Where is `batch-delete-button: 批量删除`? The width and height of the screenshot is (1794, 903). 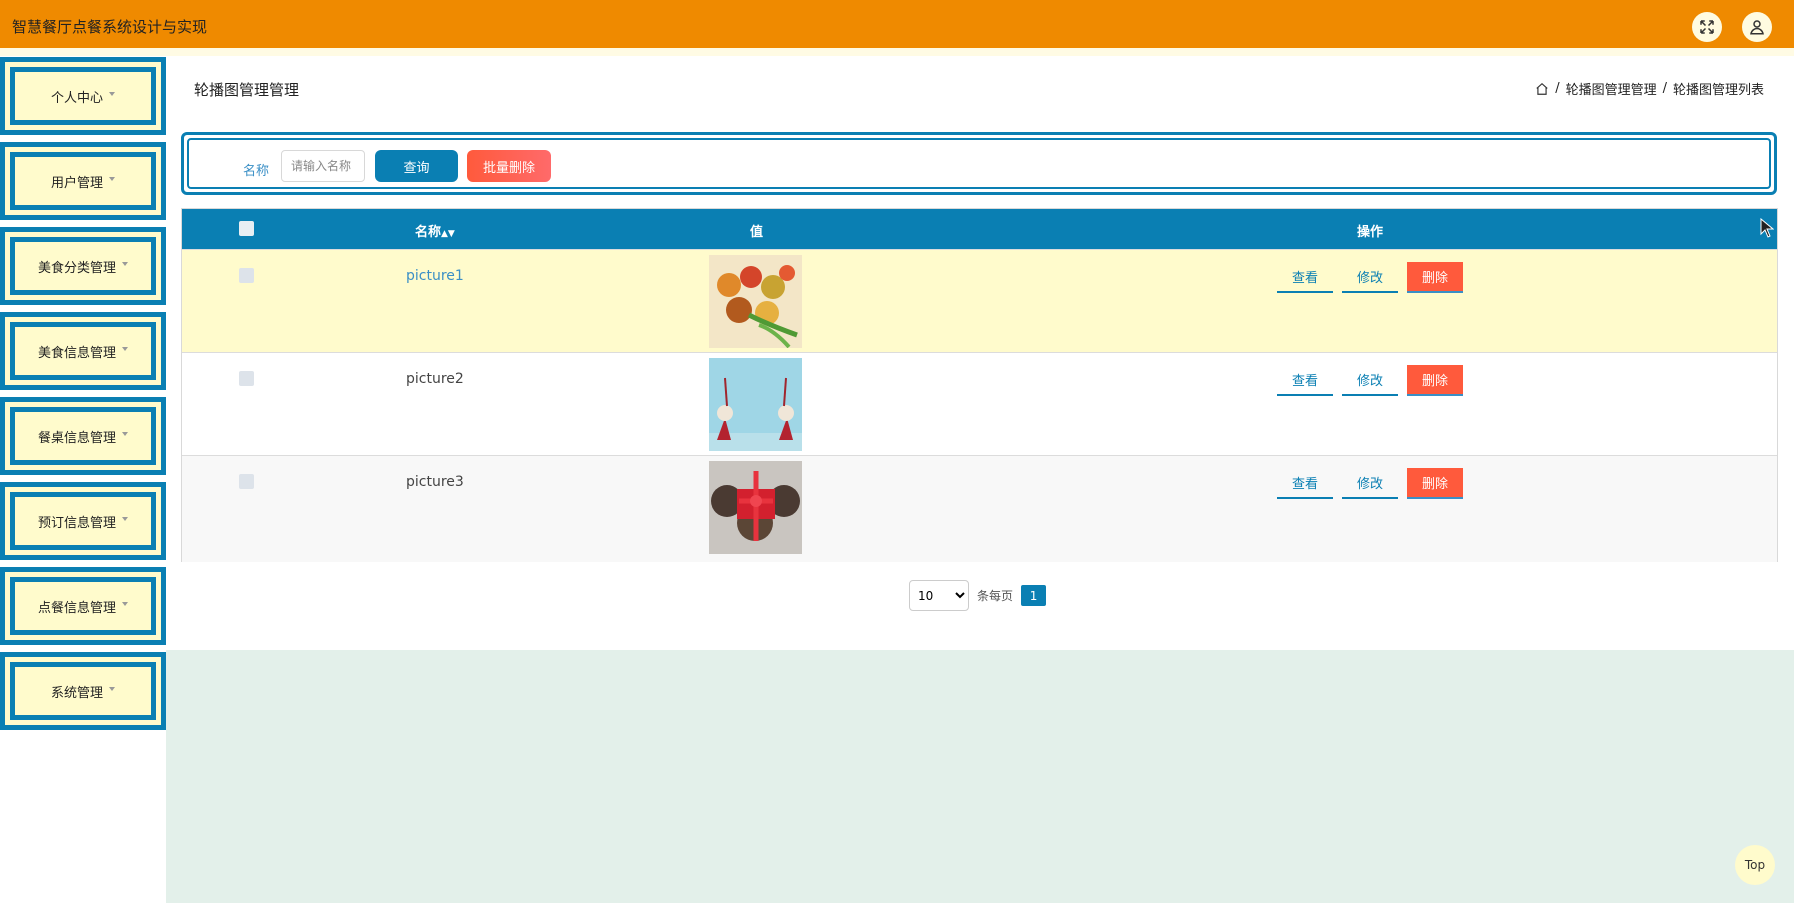 batch-delete-button: 批量删除 is located at coordinates (509, 166).